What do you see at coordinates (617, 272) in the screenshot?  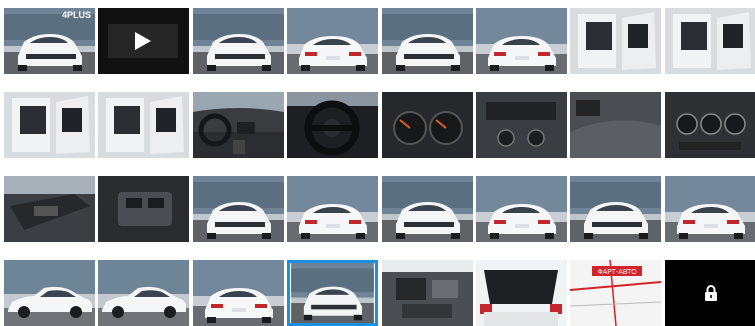 I see `svg-text: ФАРТ-АВТО` at bounding box center [617, 272].